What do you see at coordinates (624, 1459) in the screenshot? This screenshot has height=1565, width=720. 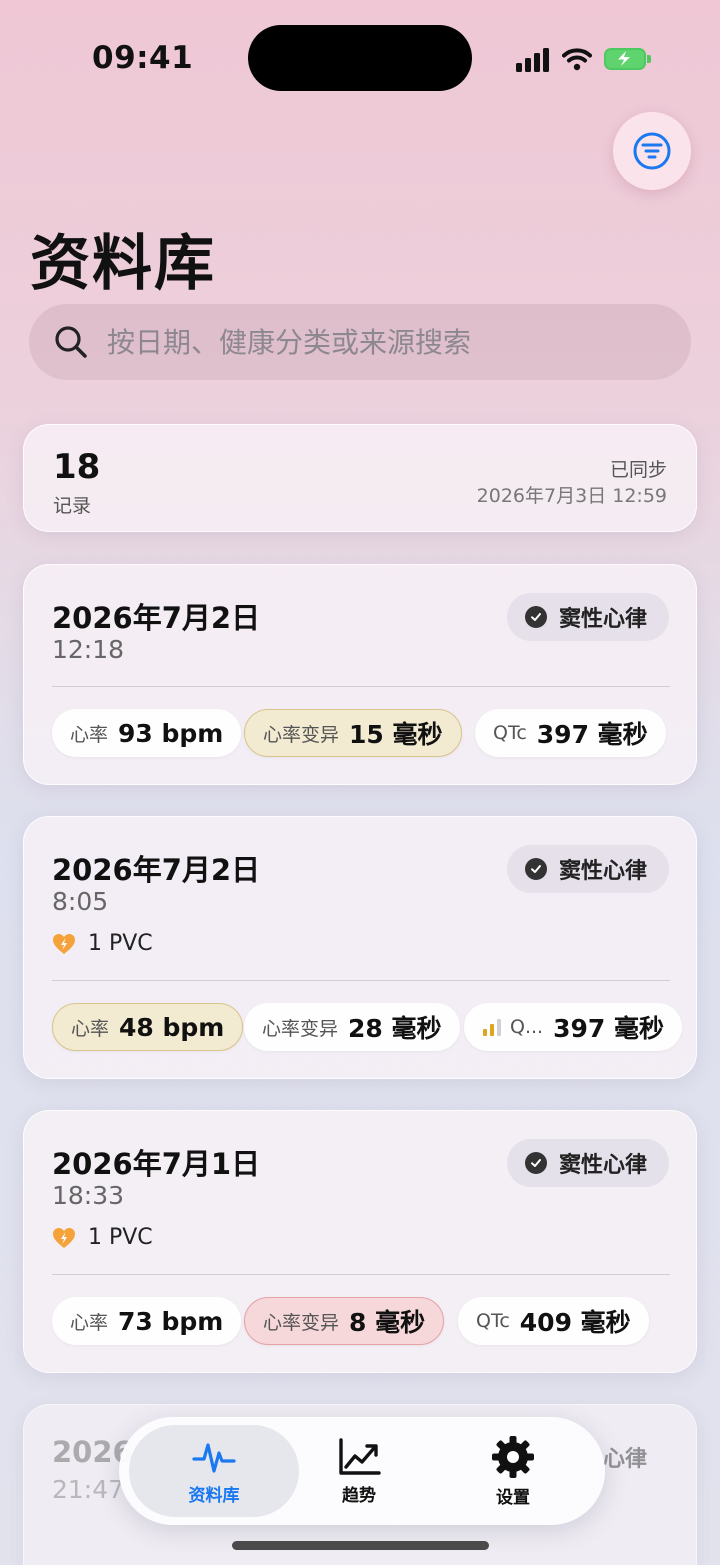 I see `rhythm-label: 心律` at bounding box center [624, 1459].